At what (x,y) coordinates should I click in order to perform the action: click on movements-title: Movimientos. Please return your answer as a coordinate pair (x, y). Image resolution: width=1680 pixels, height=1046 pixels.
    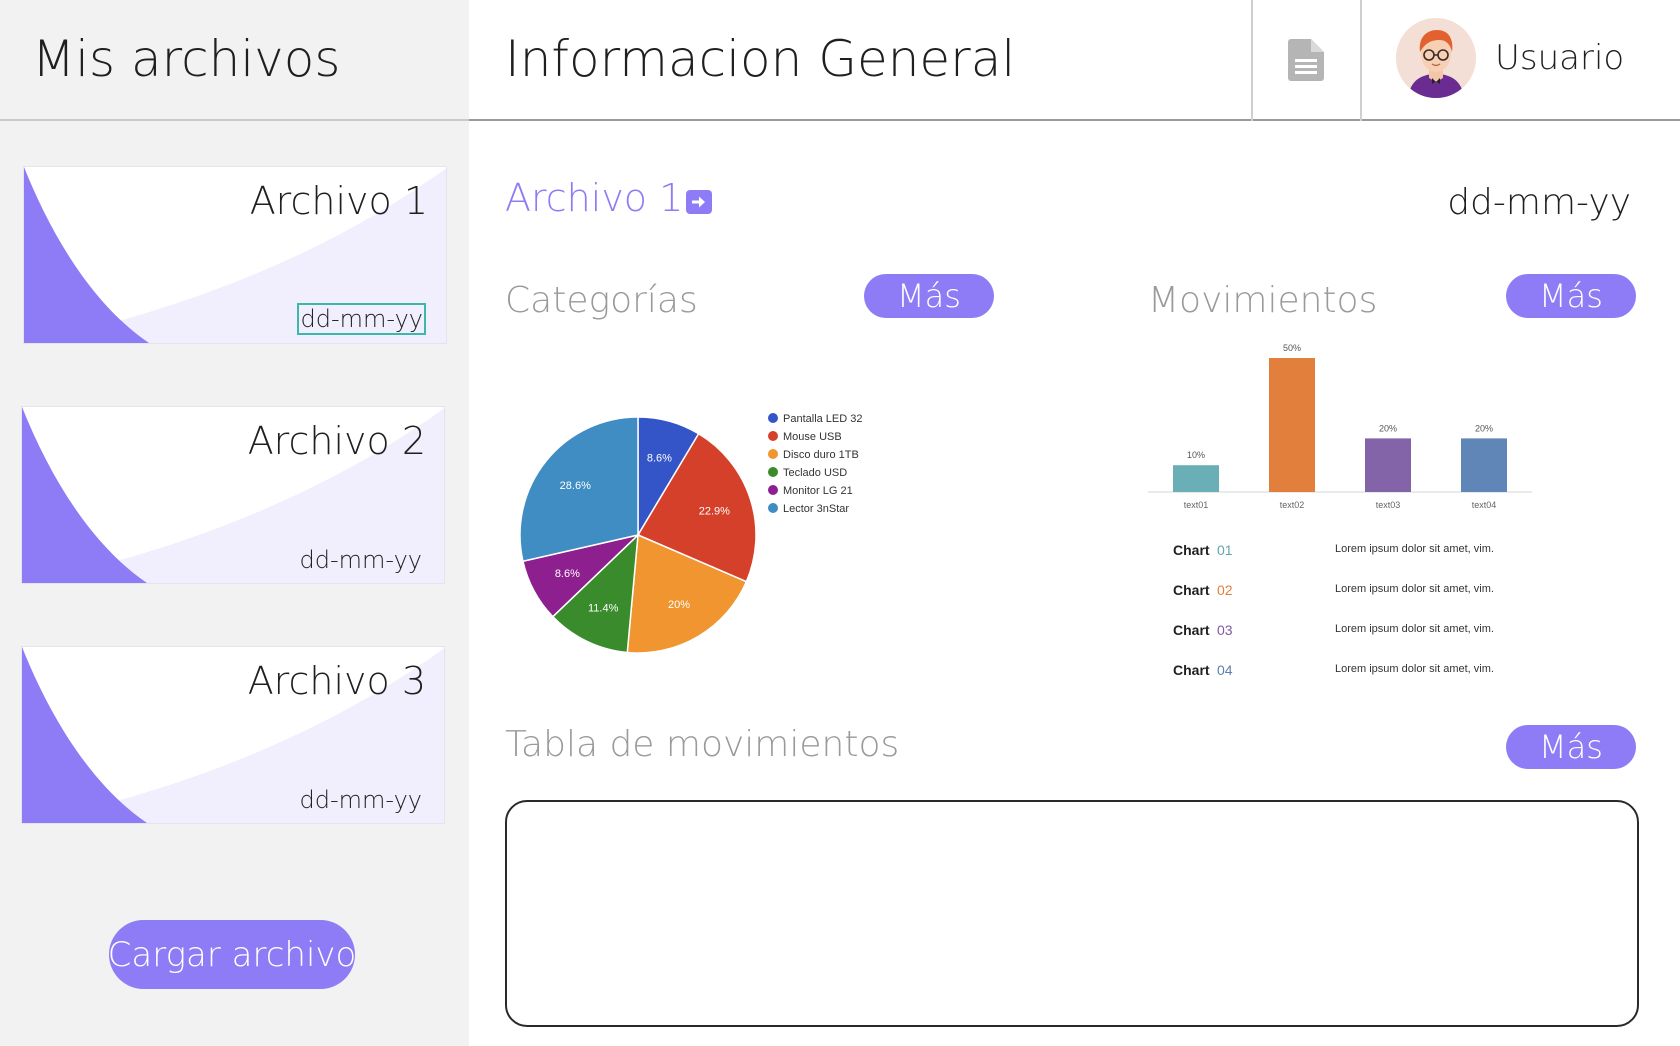
    Looking at the image, I should click on (1263, 300).